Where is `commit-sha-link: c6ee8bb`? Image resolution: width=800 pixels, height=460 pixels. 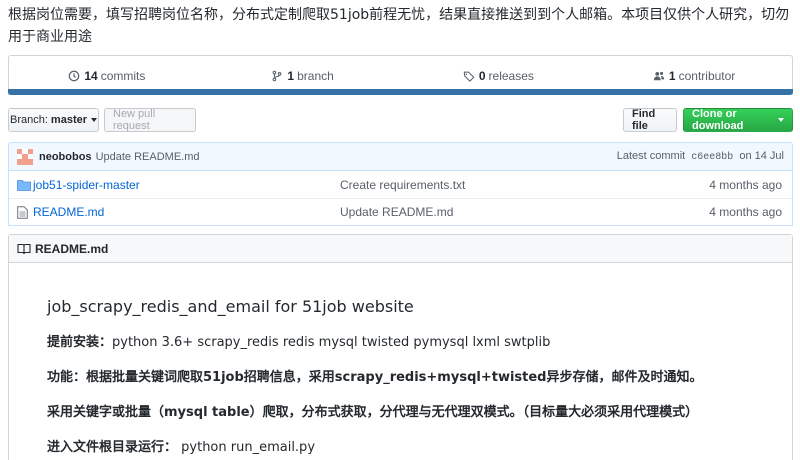
commit-sha-link: c6ee8bb is located at coordinates (712, 157).